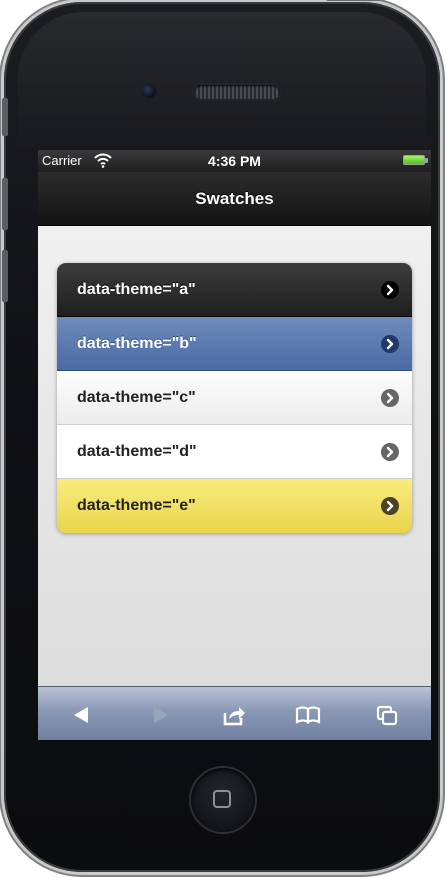 Image resolution: width=447 pixels, height=878 pixels. Describe the element at coordinates (234, 452) in the screenshot. I see `list-item-theme-d: data-theme="d"` at that location.